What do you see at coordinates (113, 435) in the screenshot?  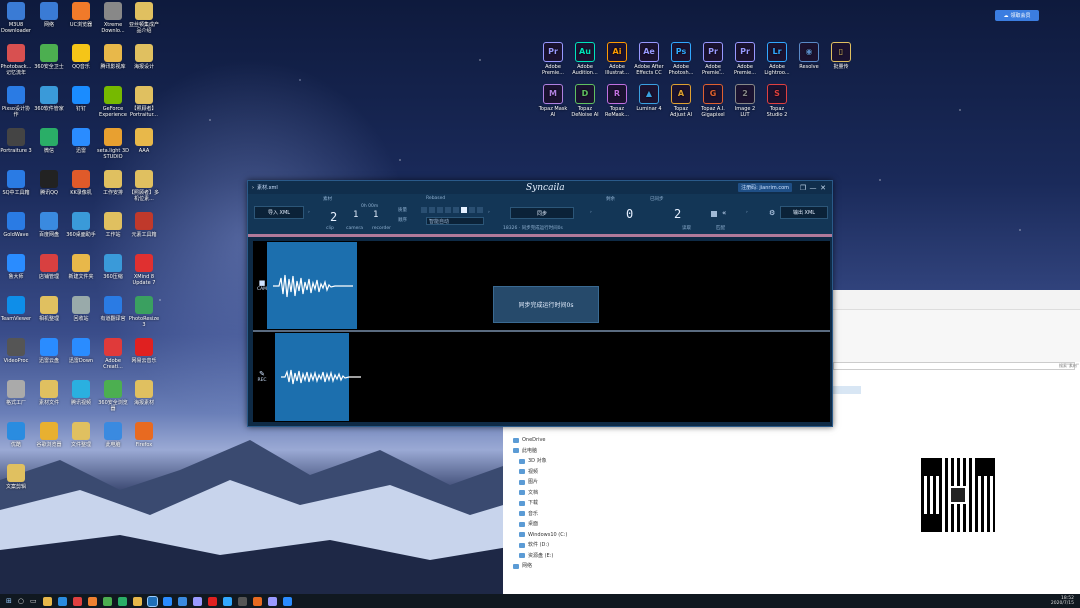 I see `desktop-icon: 此电脑` at bounding box center [113, 435].